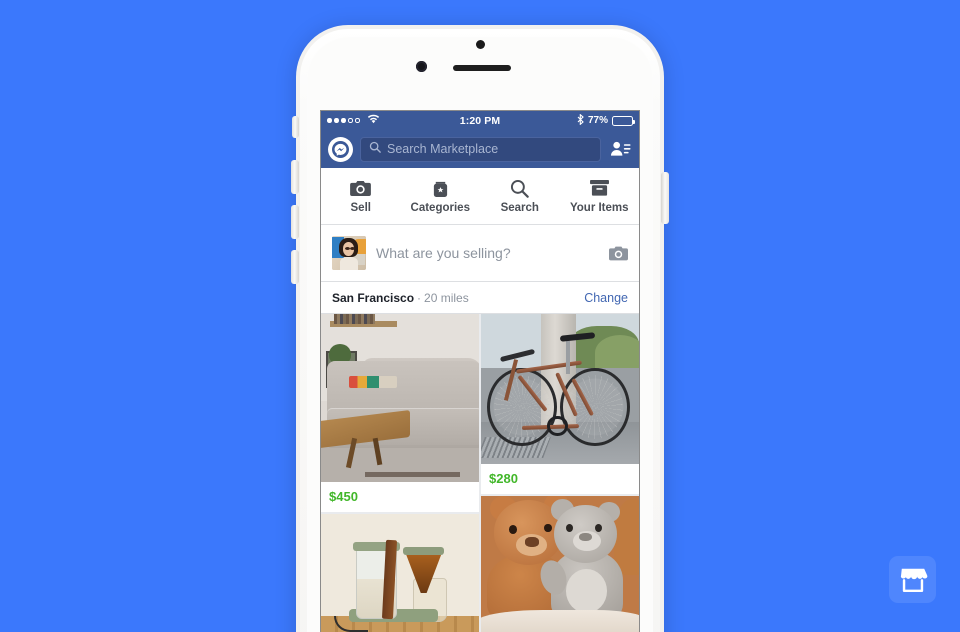 This screenshot has height=632, width=960. What do you see at coordinates (349, 253) in the screenshot?
I see `avatar` at bounding box center [349, 253].